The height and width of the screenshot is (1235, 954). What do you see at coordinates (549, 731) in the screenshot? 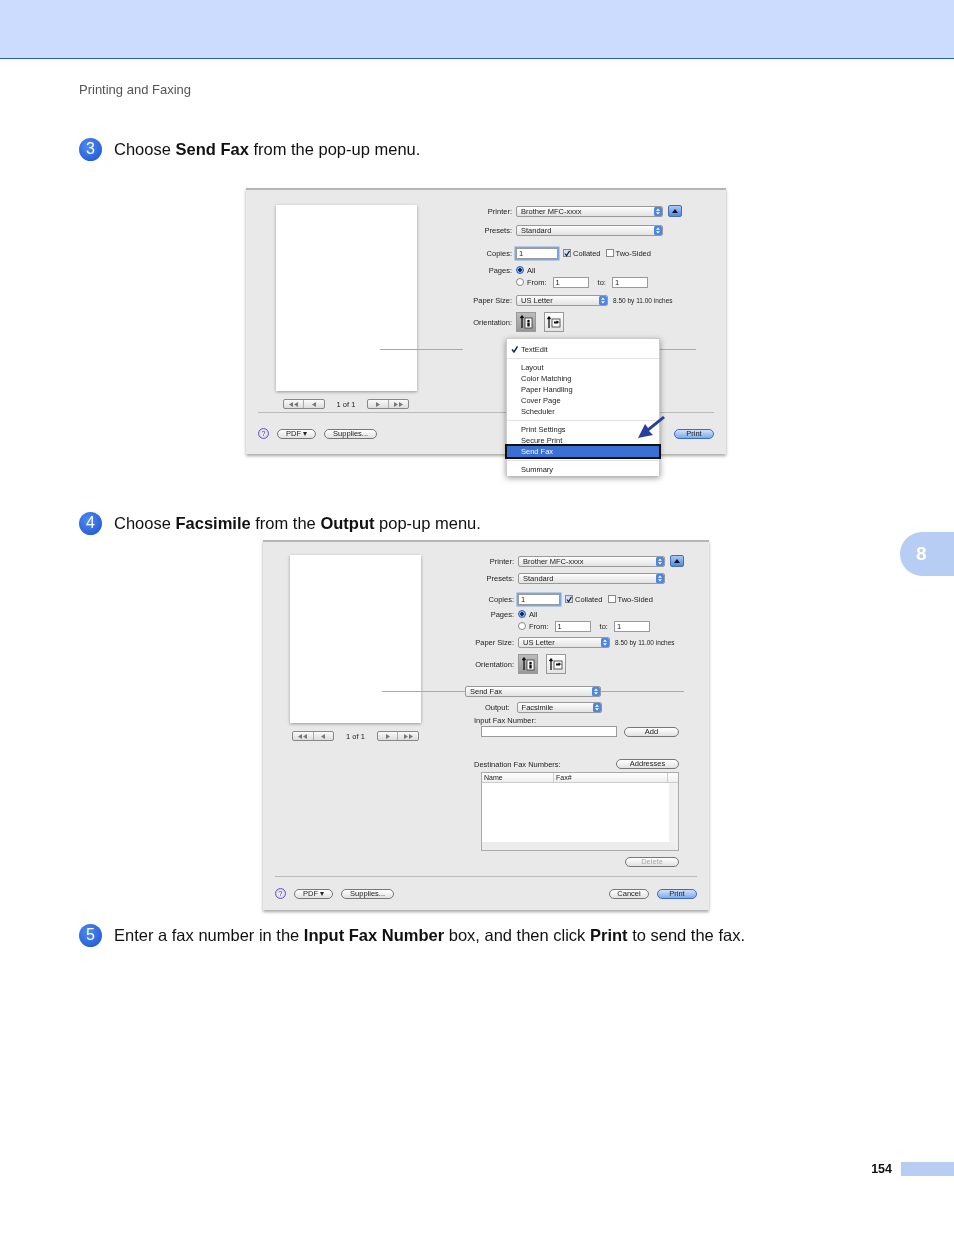
I see `fax-number-field` at bounding box center [549, 731].